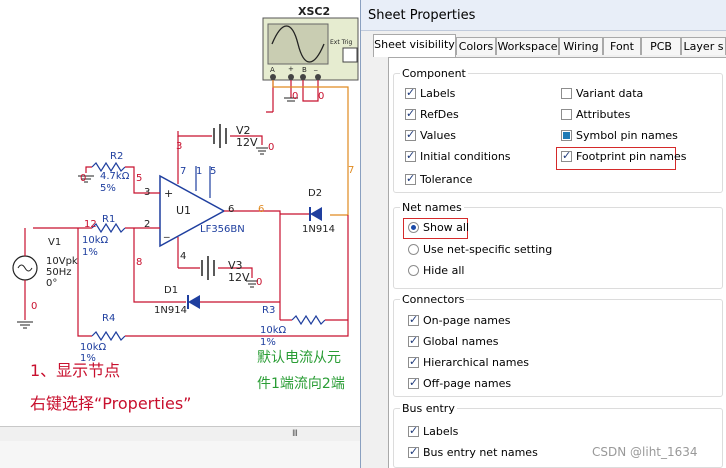 The width and height of the screenshot is (726, 468). What do you see at coordinates (558, 438) in the screenshot?
I see `bus-entry-group` at bounding box center [558, 438].